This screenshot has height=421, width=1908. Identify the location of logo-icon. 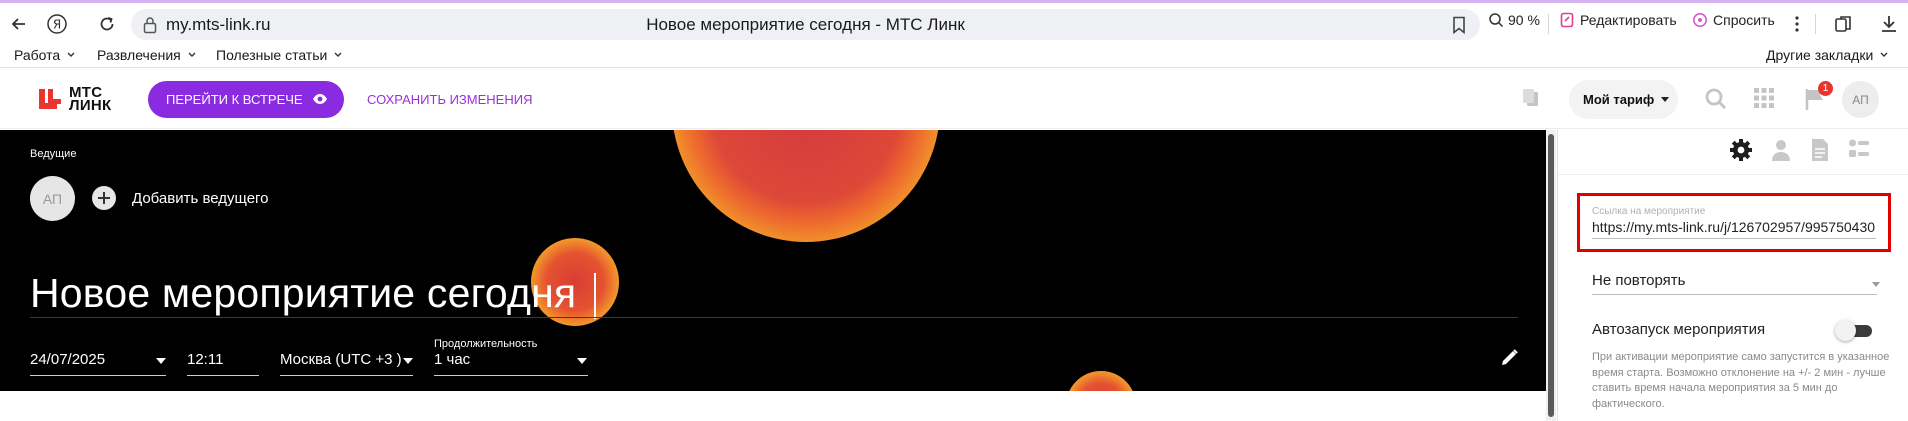
(50, 99).